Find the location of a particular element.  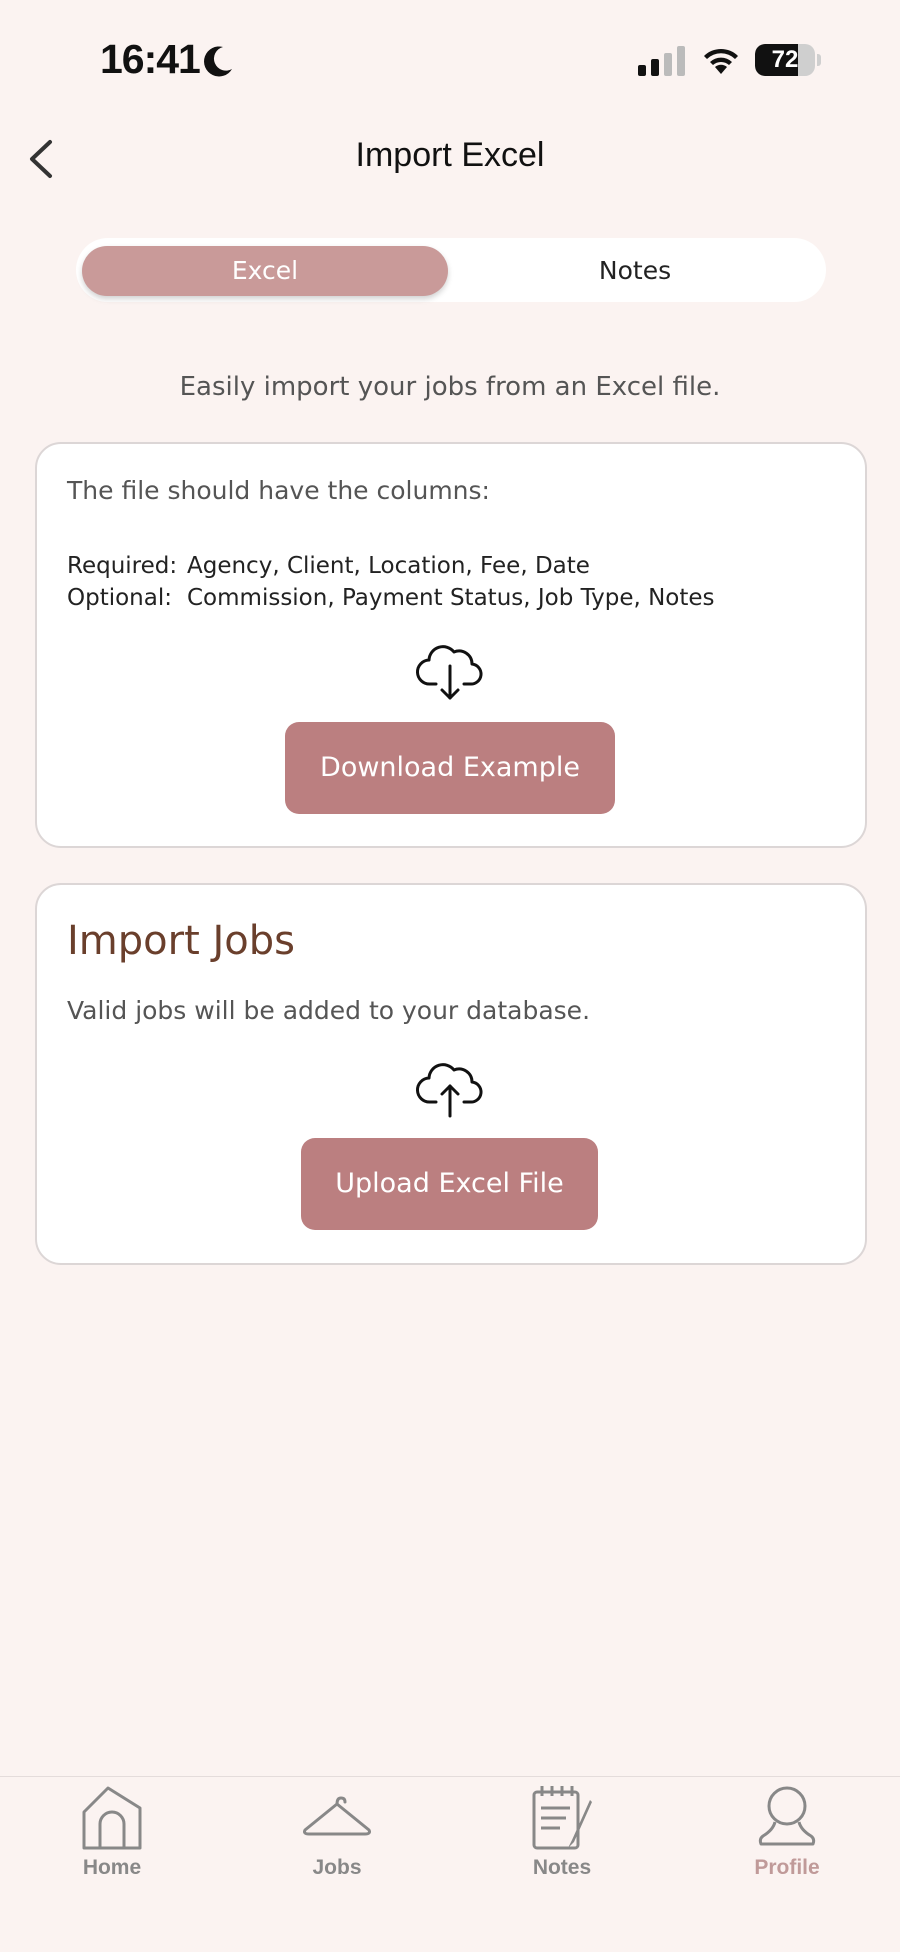

signal-icon is located at coordinates (661, 61).